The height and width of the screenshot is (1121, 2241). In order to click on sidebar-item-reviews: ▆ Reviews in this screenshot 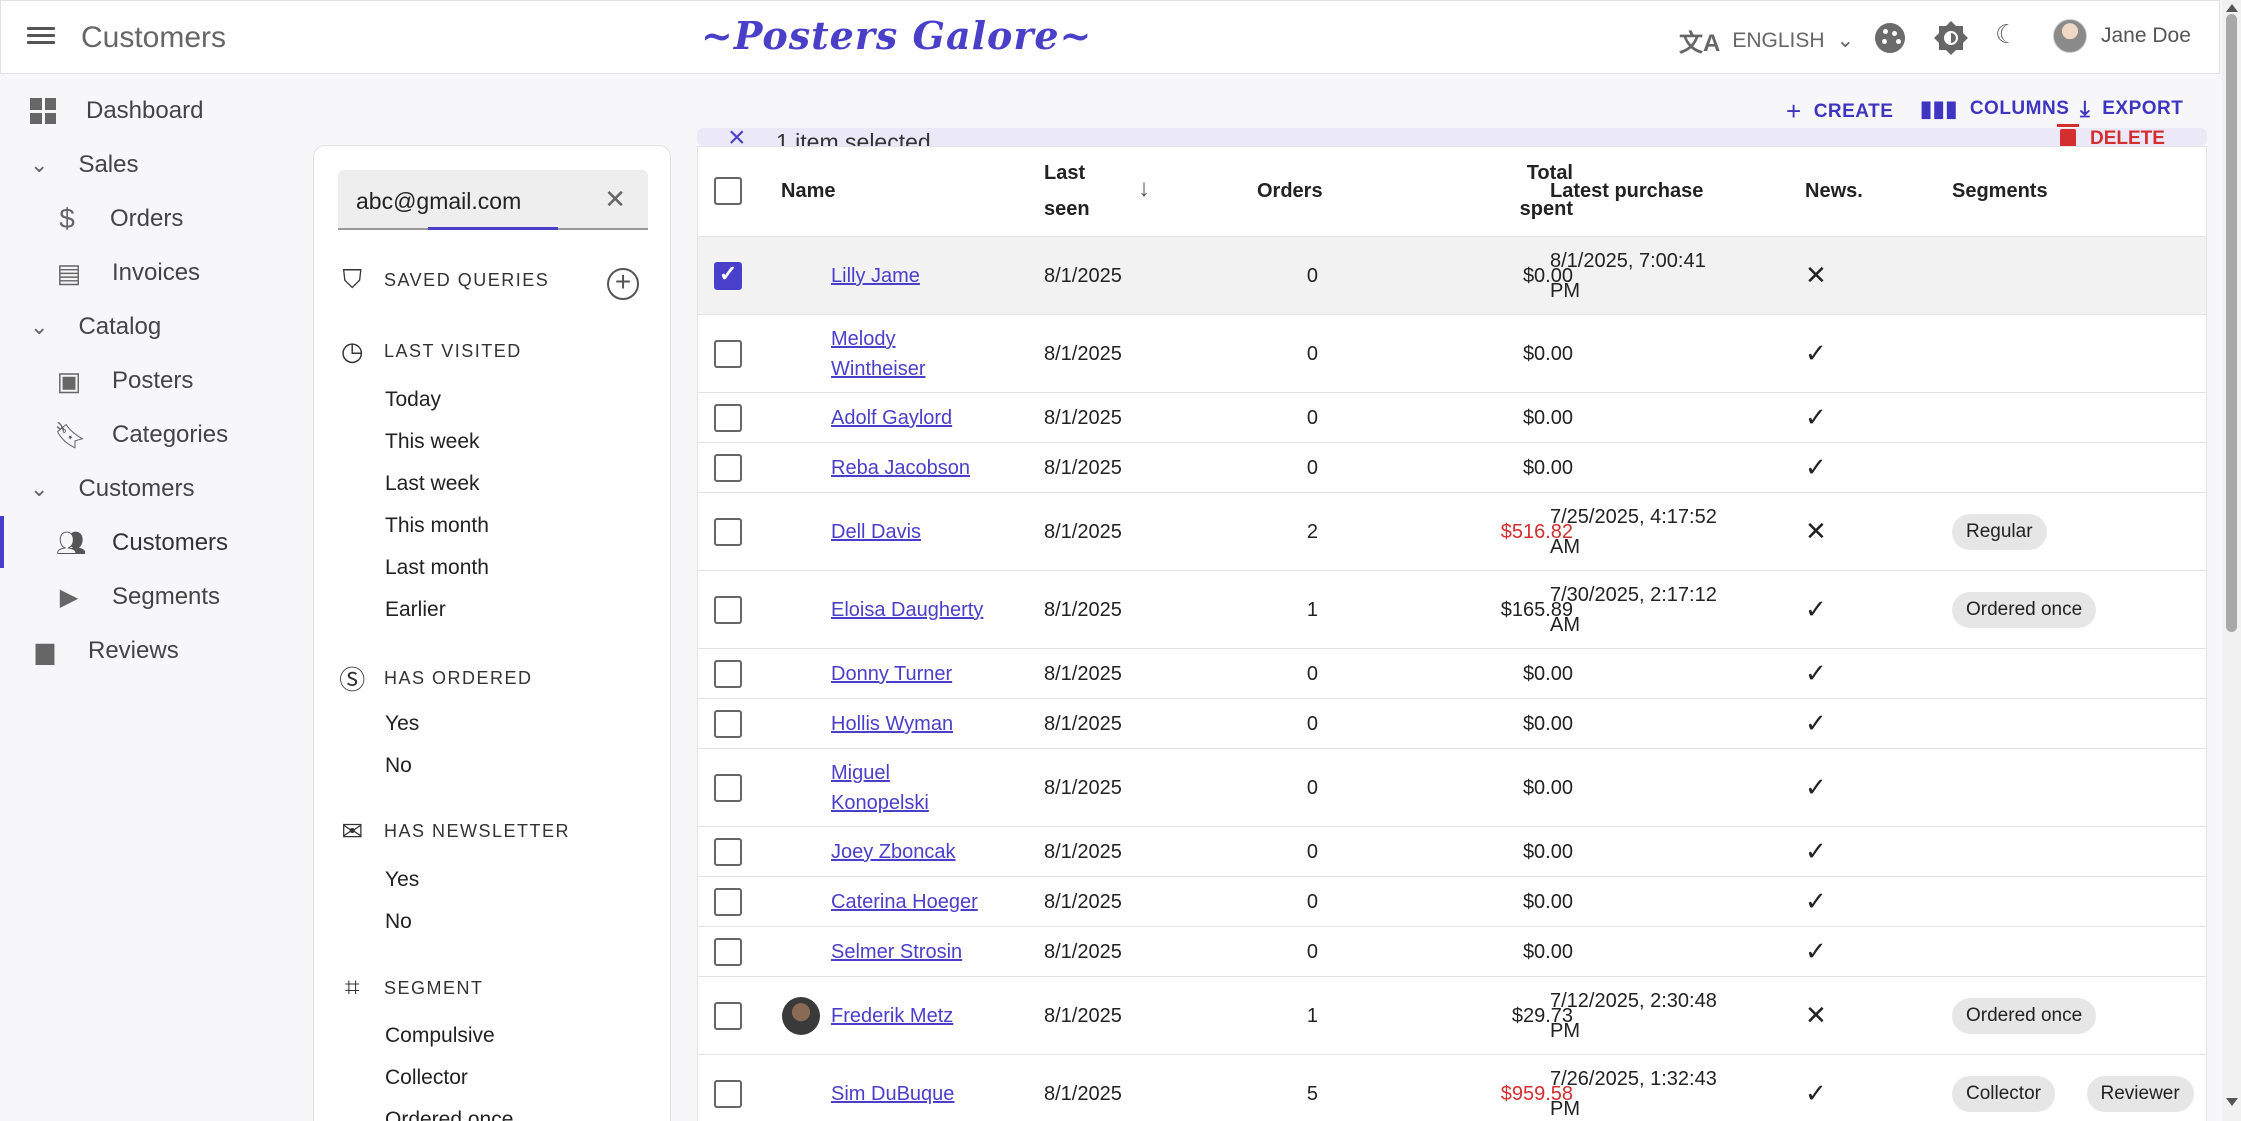, I will do `click(104, 651)`.